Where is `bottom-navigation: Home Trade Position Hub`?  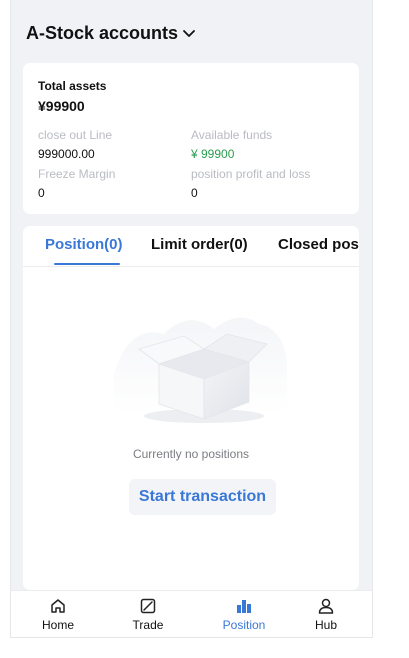 bottom-navigation: Home Trade Position Hub is located at coordinates (191, 613).